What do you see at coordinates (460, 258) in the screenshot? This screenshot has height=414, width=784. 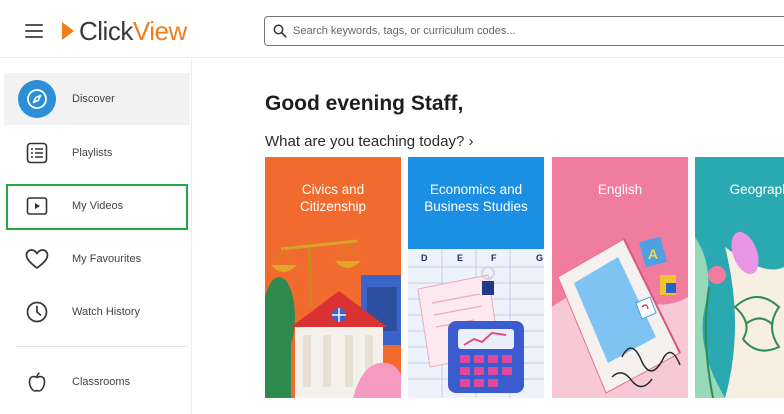 I see `svg-text: E` at bounding box center [460, 258].